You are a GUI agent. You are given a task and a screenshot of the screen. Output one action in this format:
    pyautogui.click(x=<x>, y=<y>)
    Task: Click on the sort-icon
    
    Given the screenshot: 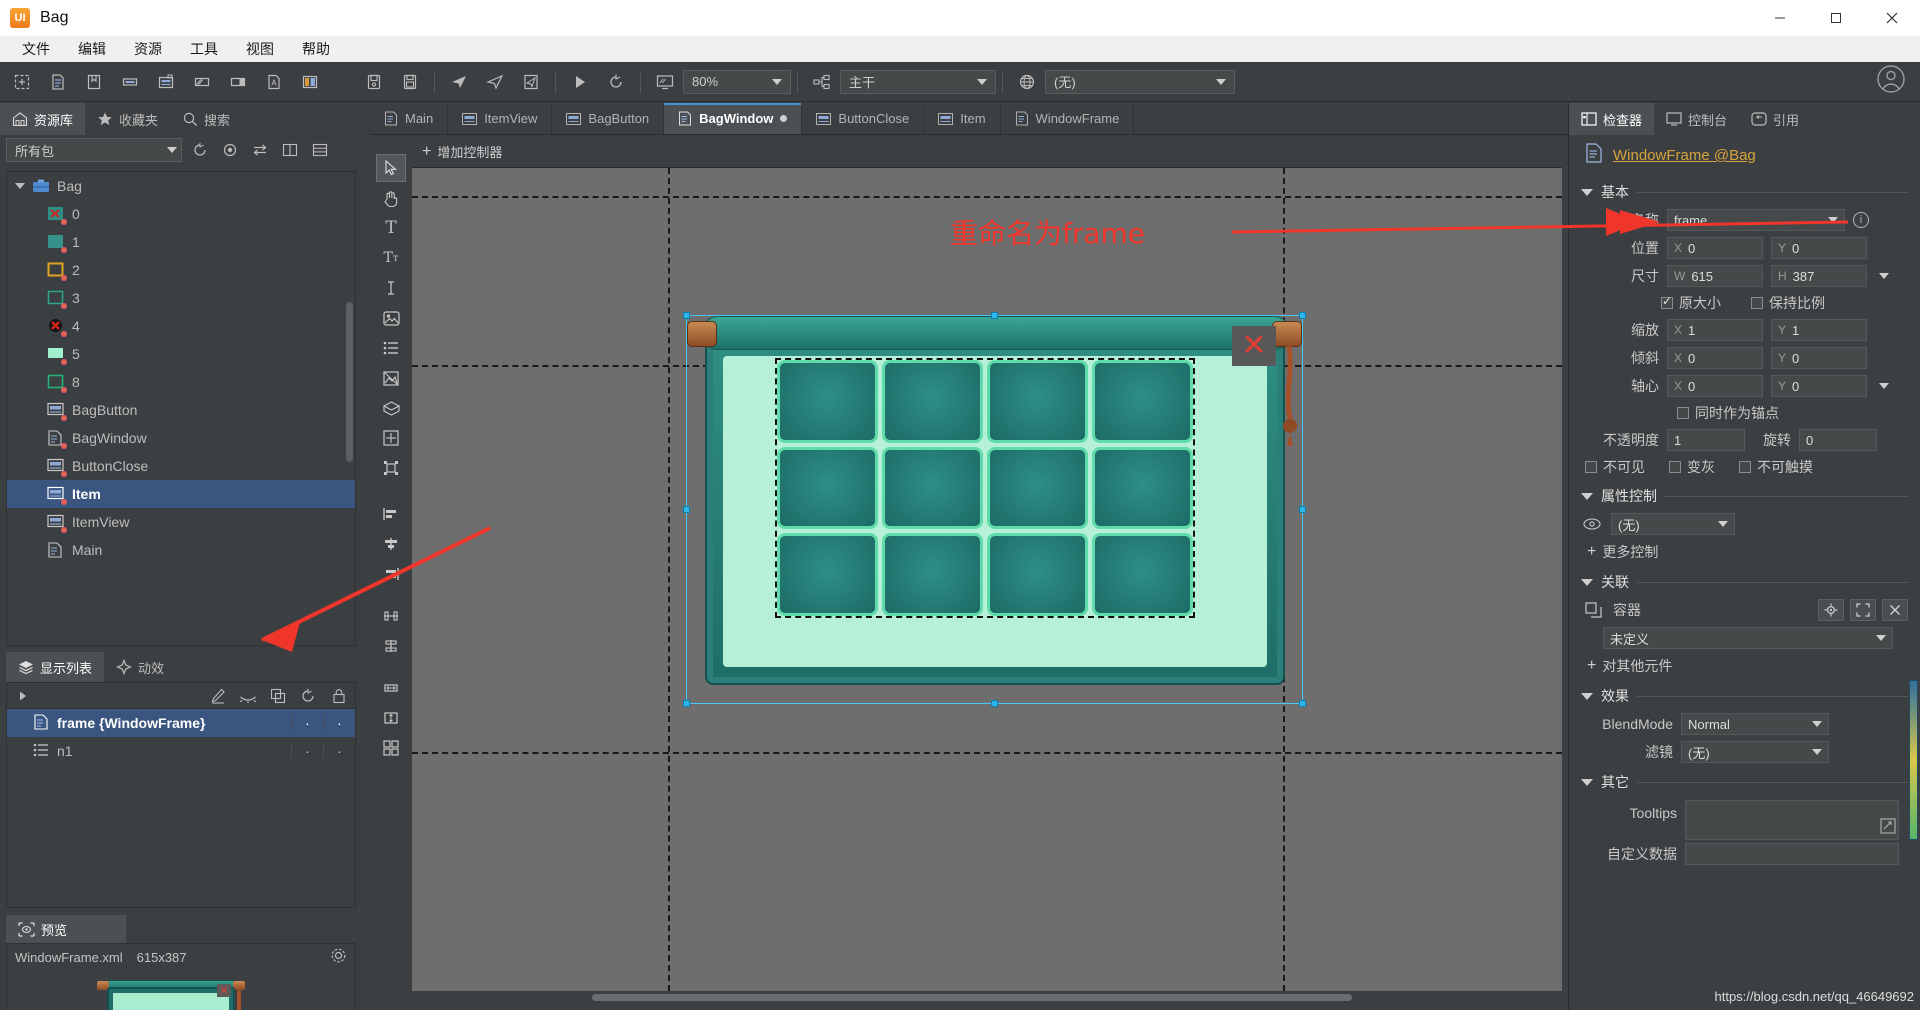 What is the action you would take?
    pyautogui.click(x=260, y=150)
    